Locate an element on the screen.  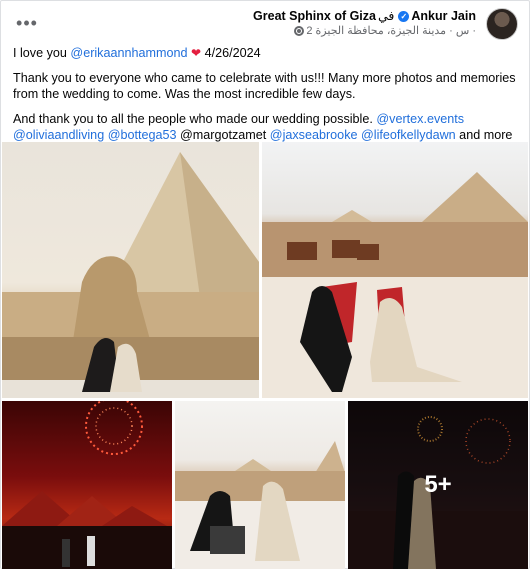
place-link: Great Sphinx of Giza is located at coordinates (314, 16).